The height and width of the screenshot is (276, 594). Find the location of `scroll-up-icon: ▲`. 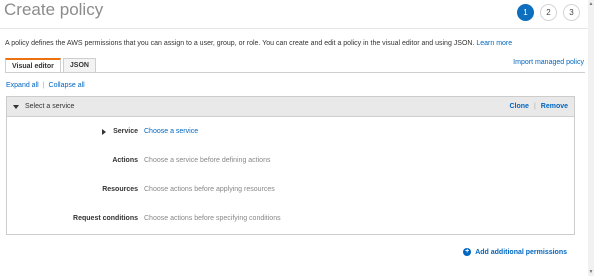

scroll-up-icon: ▲ is located at coordinates (591, 4).